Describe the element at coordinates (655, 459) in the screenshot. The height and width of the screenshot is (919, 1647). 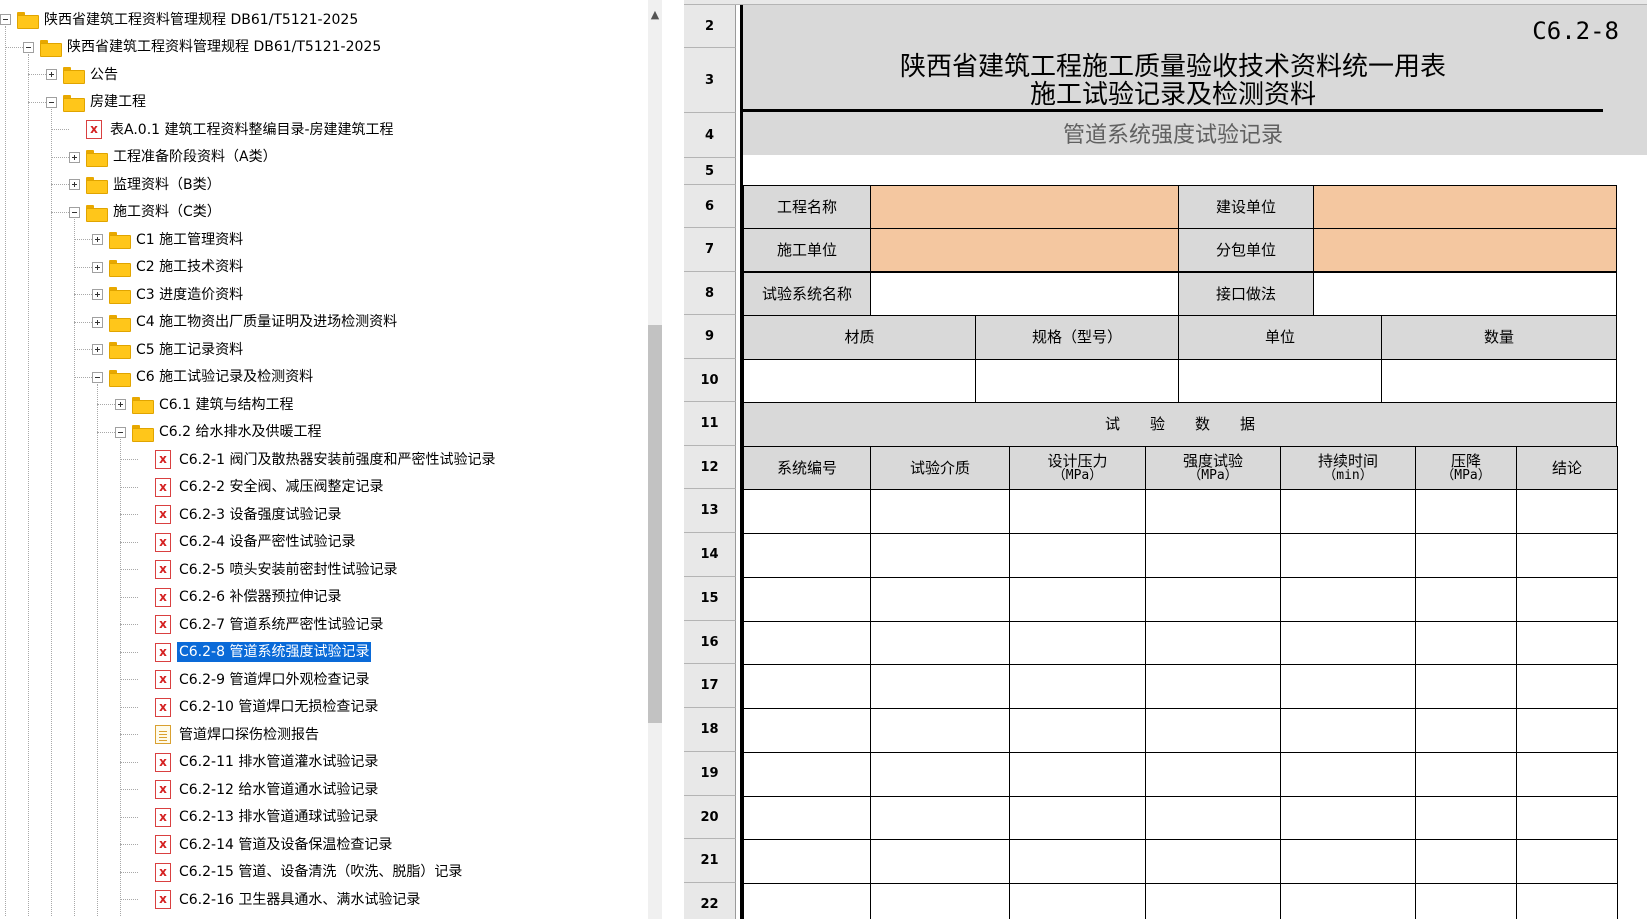
I see `tree-scrollbar: ▲` at that location.